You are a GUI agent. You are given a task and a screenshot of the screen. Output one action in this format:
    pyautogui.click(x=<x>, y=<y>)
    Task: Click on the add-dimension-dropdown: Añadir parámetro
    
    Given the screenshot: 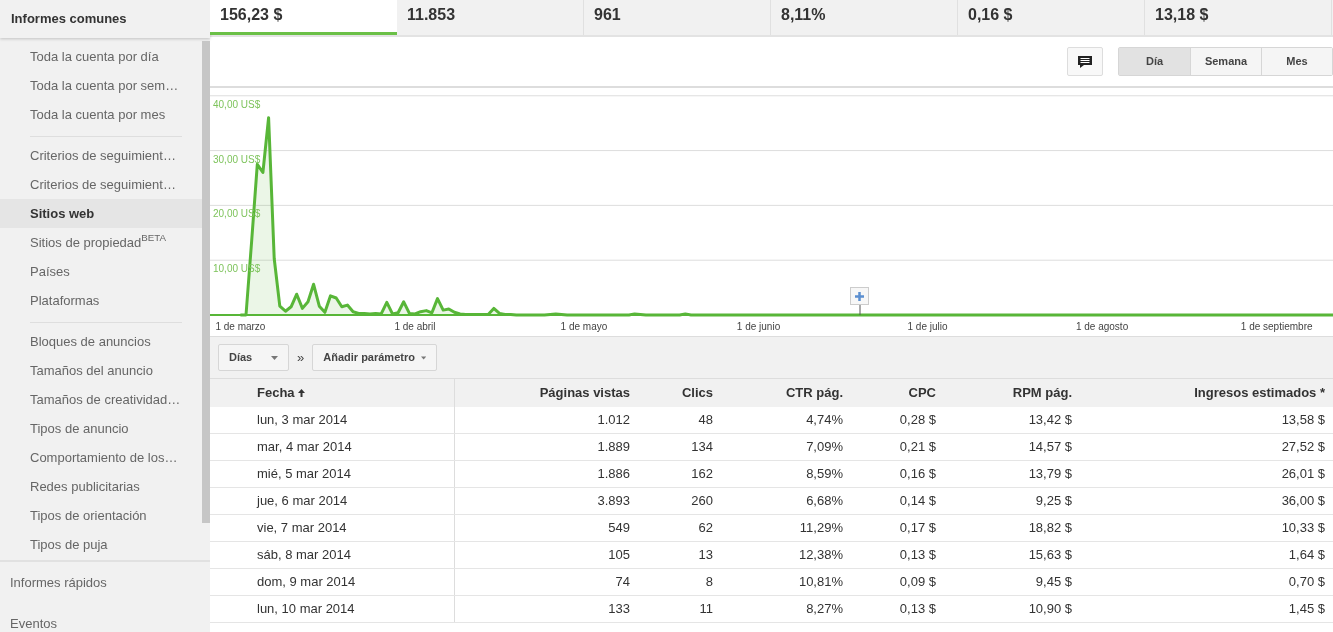 What is the action you would take?
    pyautogui.click(x=375, y=357)
    